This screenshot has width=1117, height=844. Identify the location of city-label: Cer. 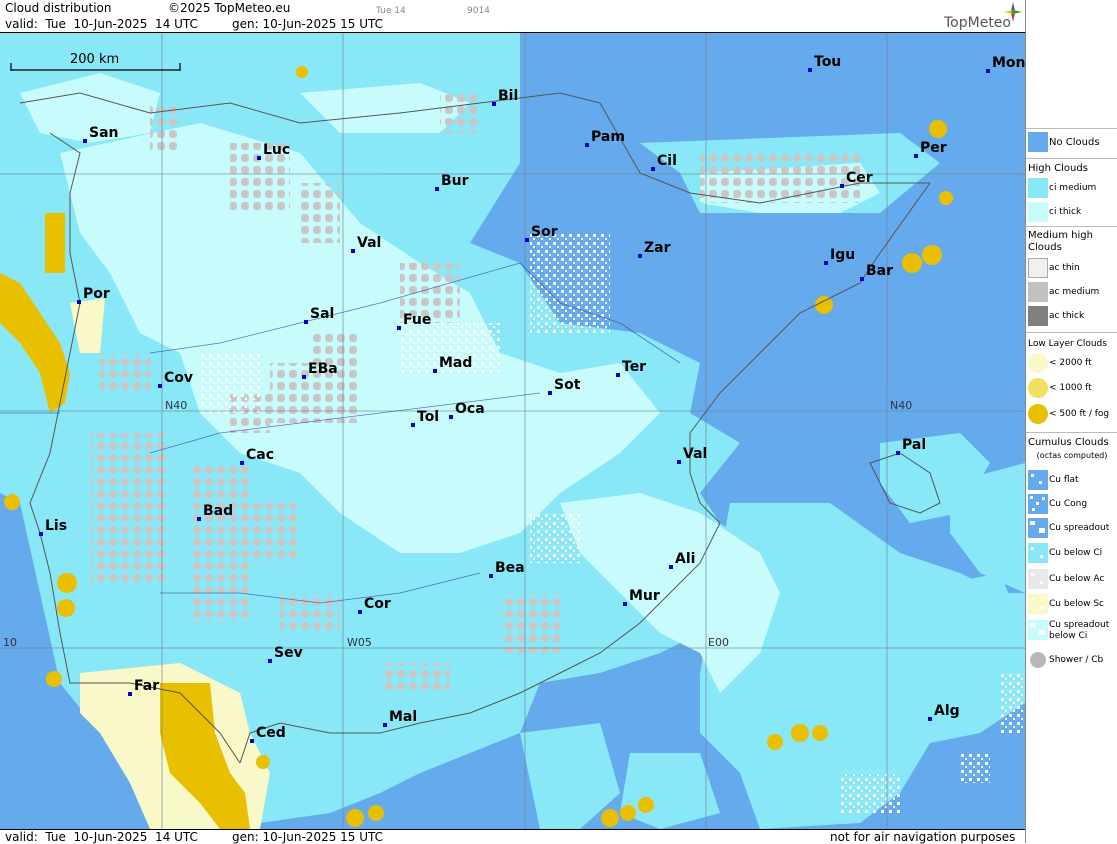
(859, 178).